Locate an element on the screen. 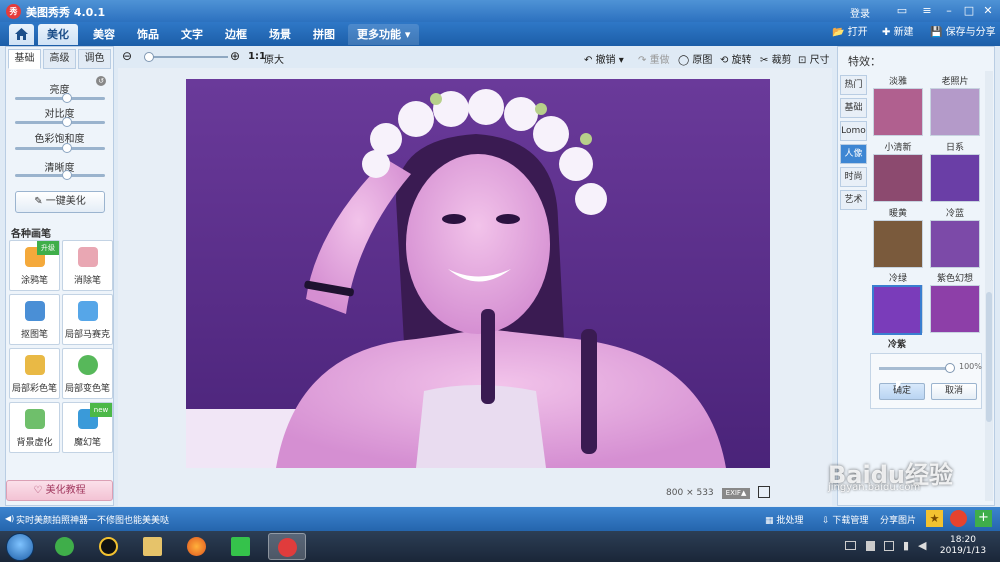 Image resolution: width=1000 pixels, height=562 pixels. rotate-button: ⟲ 旋转 is located at coordinates (736, 58).